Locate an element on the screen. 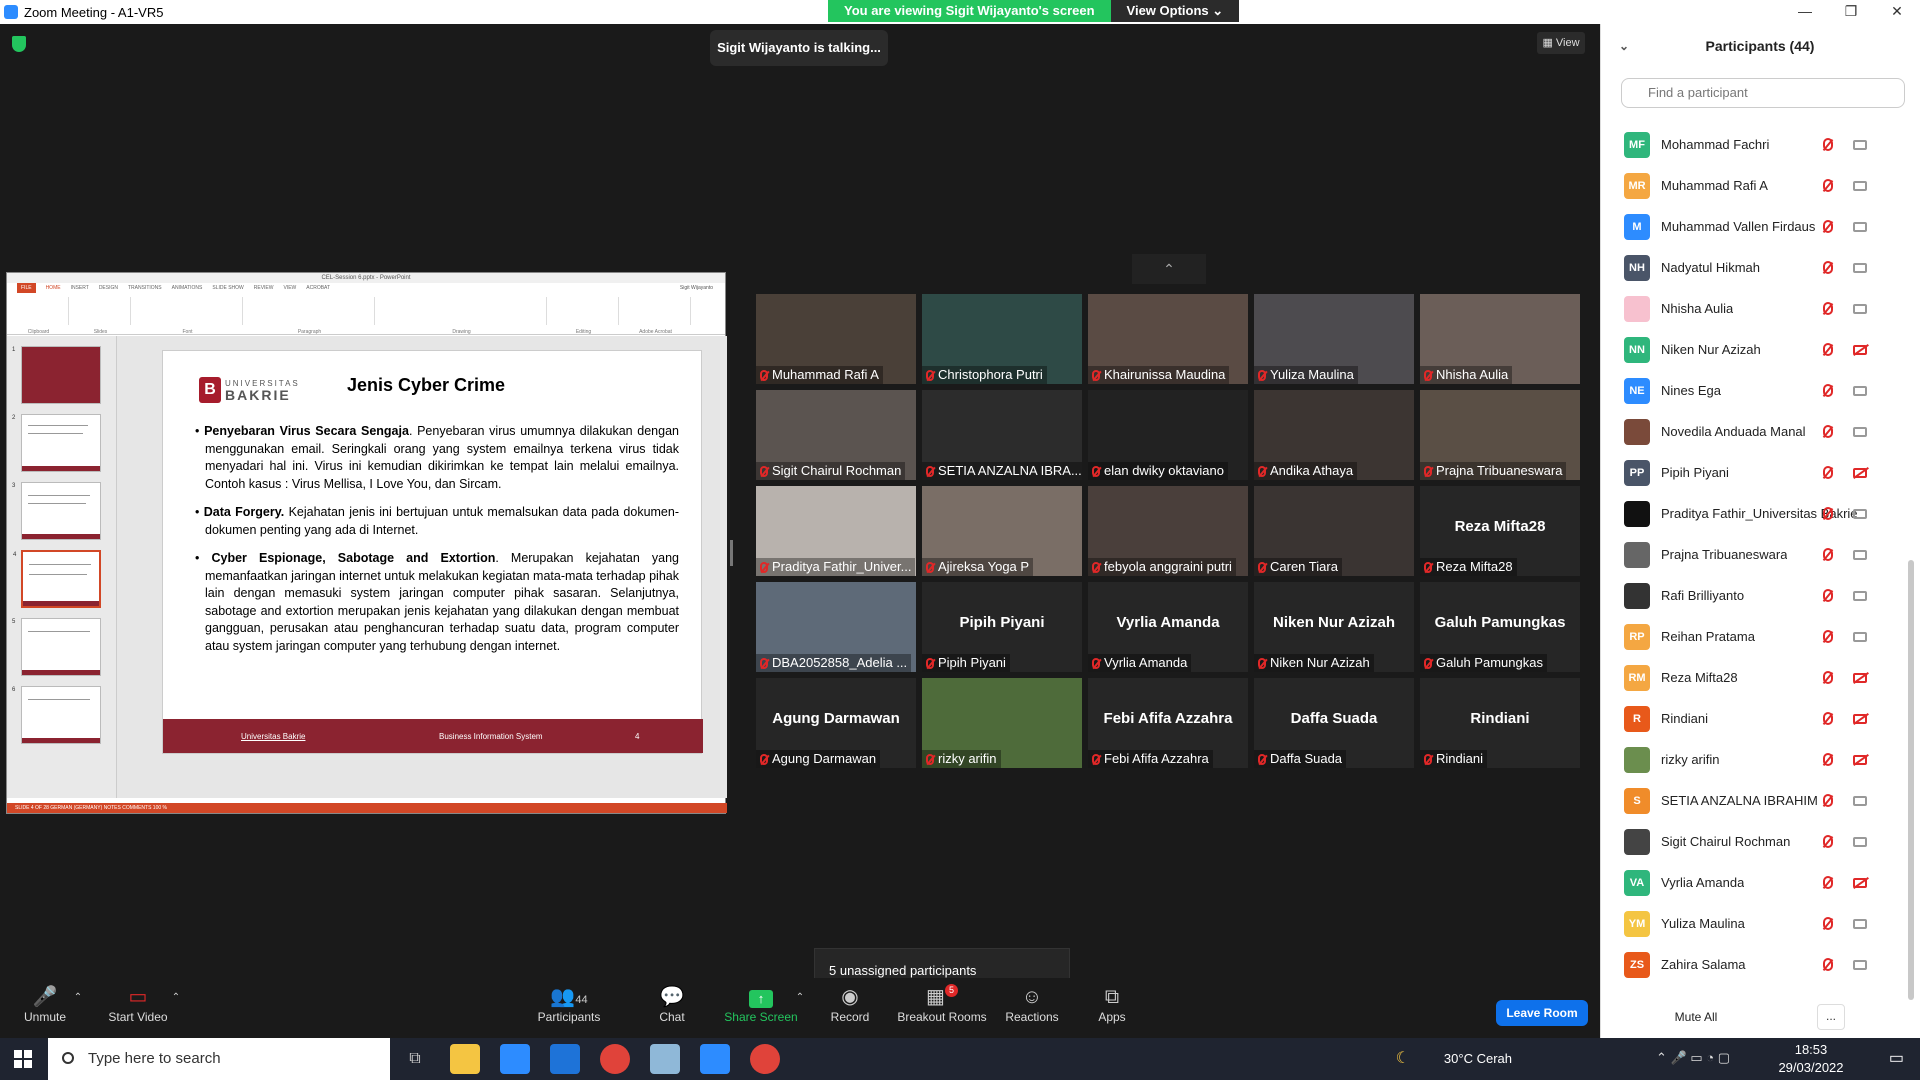  video-tile: Muhammad Rafi A is located at coordinates (836, 339).